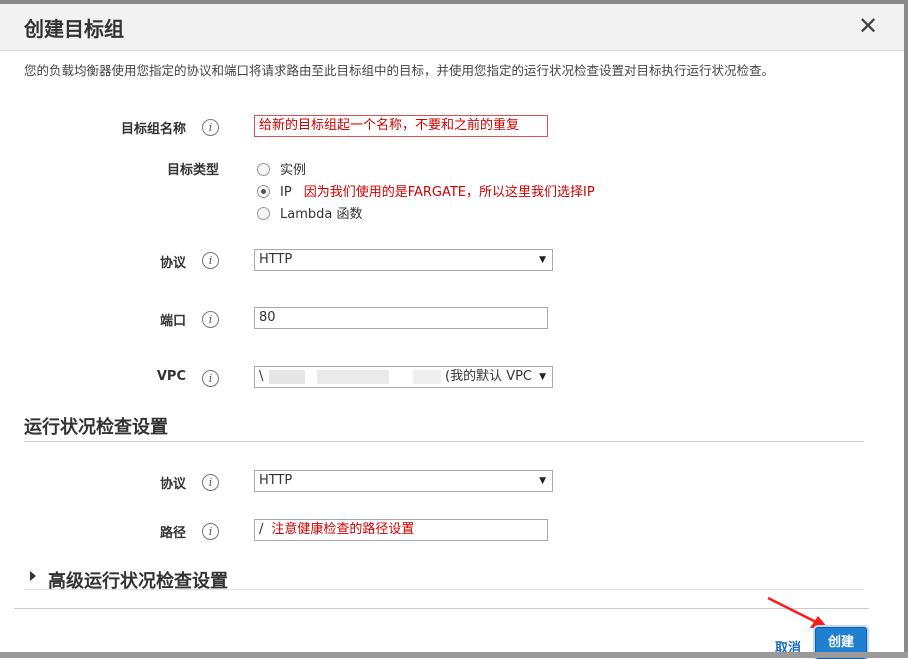  I want to click on radio-lambda: Lambda 函数, so click(309, 212).